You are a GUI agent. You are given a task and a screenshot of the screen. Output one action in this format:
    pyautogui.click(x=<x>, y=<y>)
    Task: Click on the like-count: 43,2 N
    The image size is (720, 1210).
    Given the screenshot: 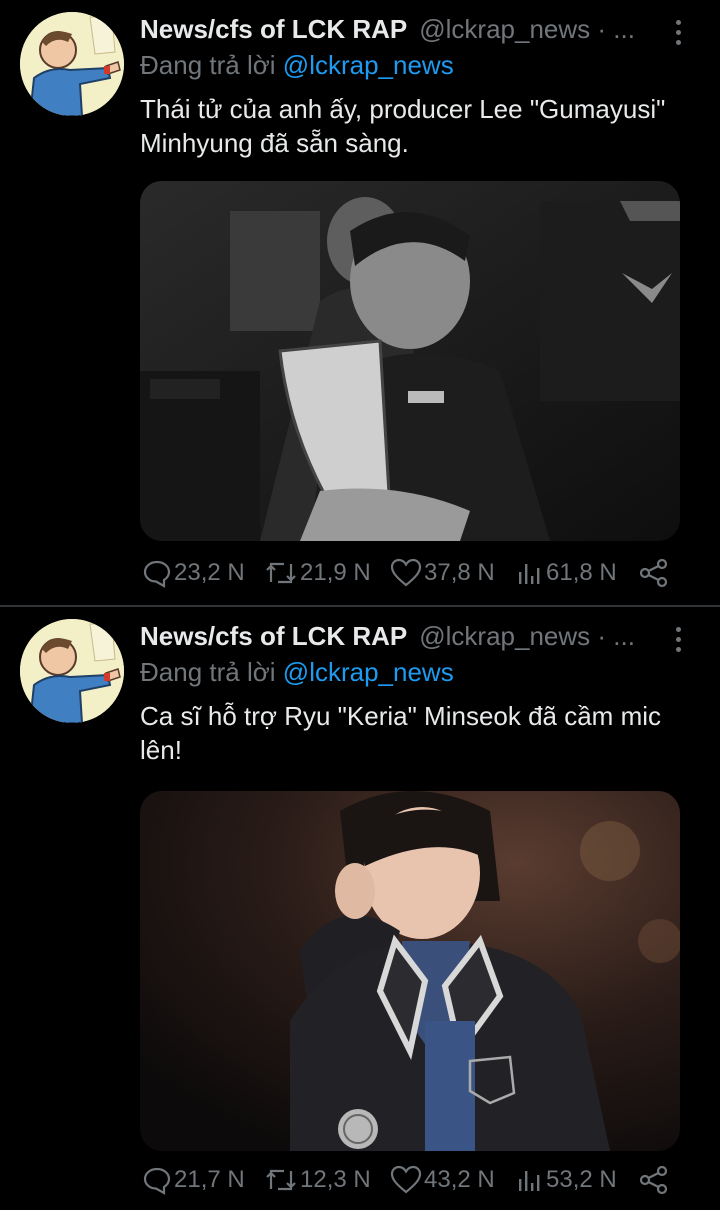 What is the action you would take?
    pyautogui.click(x=459, y=1179)
    